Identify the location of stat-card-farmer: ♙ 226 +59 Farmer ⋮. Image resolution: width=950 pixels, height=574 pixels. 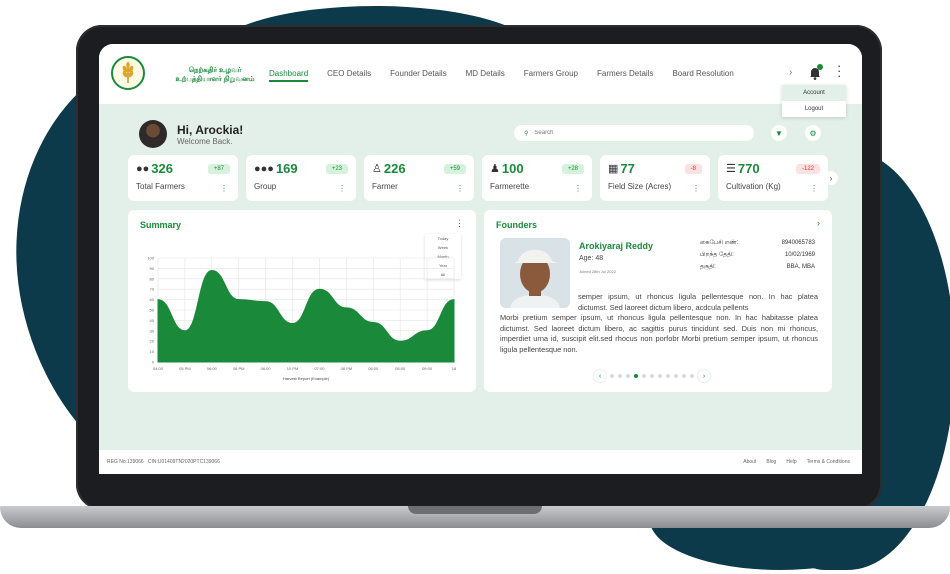
(419, 178).